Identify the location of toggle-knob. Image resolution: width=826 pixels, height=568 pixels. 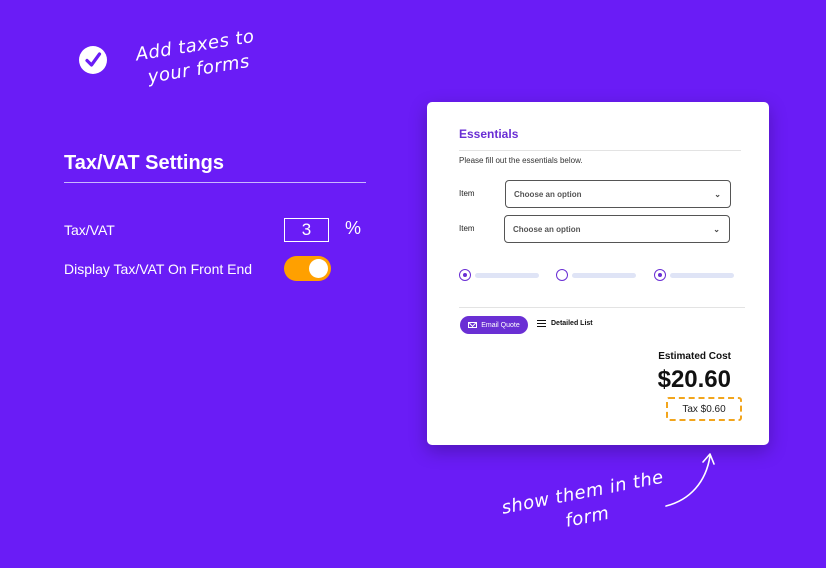
(318, 268).